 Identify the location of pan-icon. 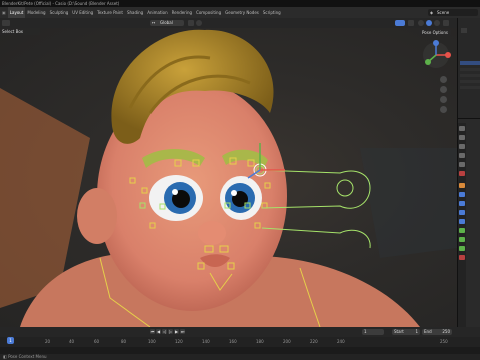
(443, 89).